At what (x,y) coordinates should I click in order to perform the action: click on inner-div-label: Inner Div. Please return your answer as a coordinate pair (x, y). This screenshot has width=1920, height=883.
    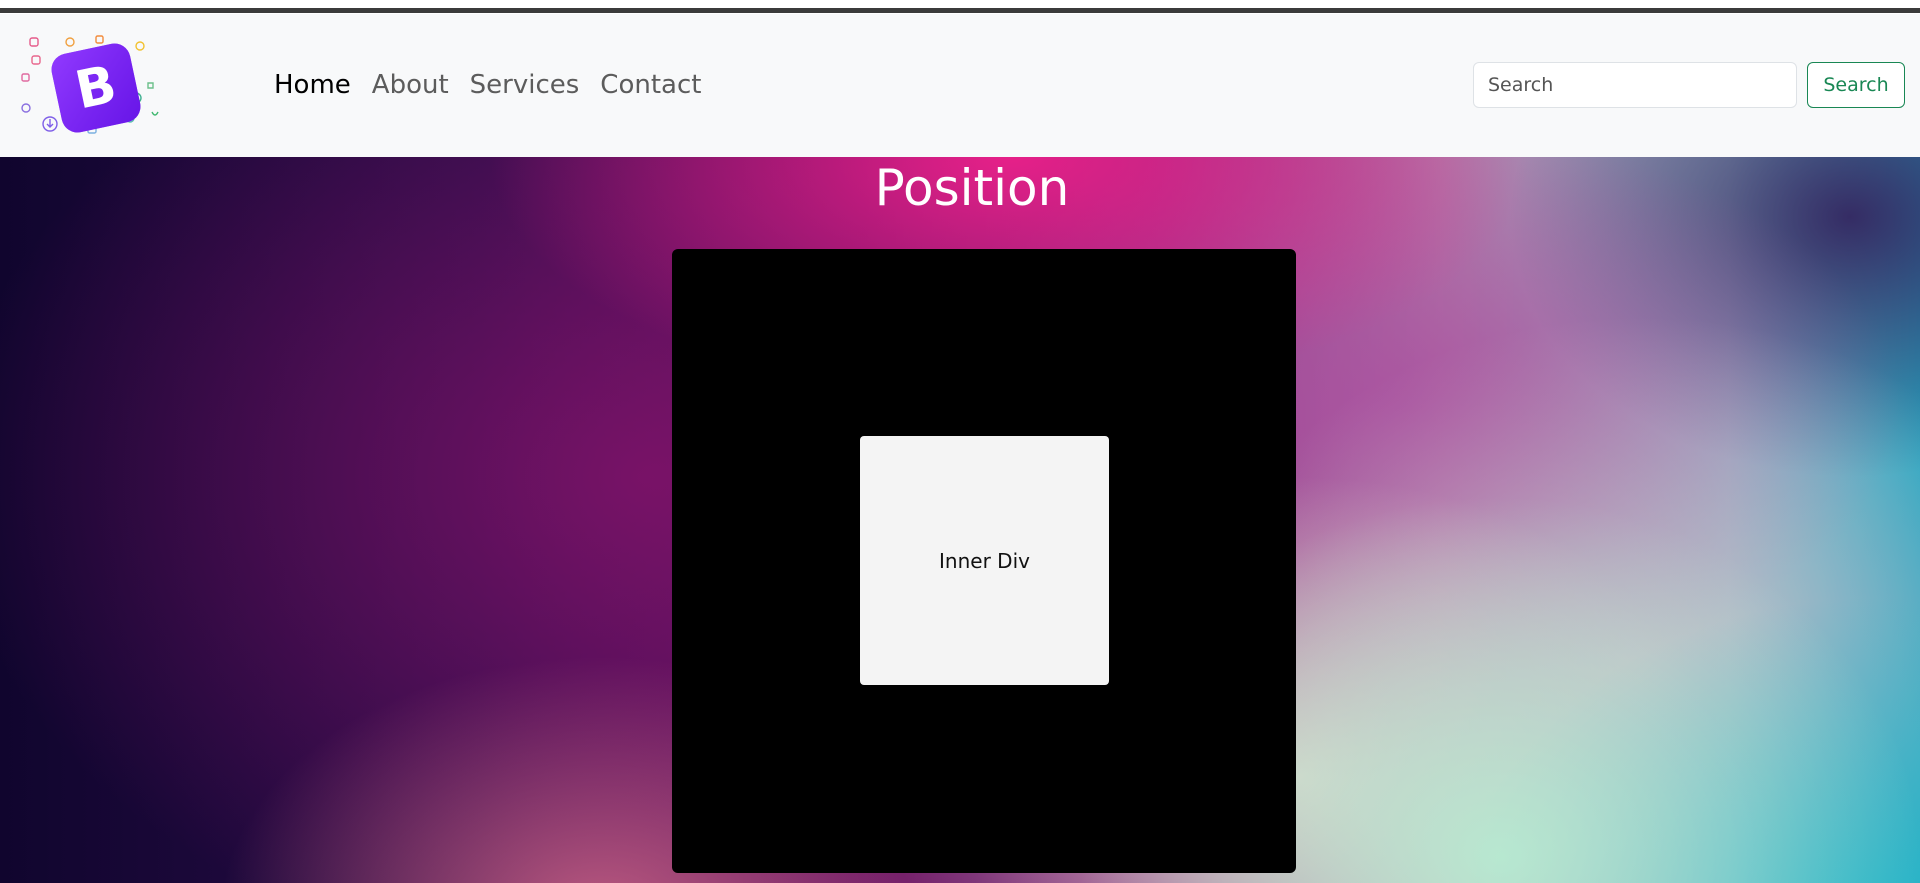
    Looking at the image, I should click on (984, 560).